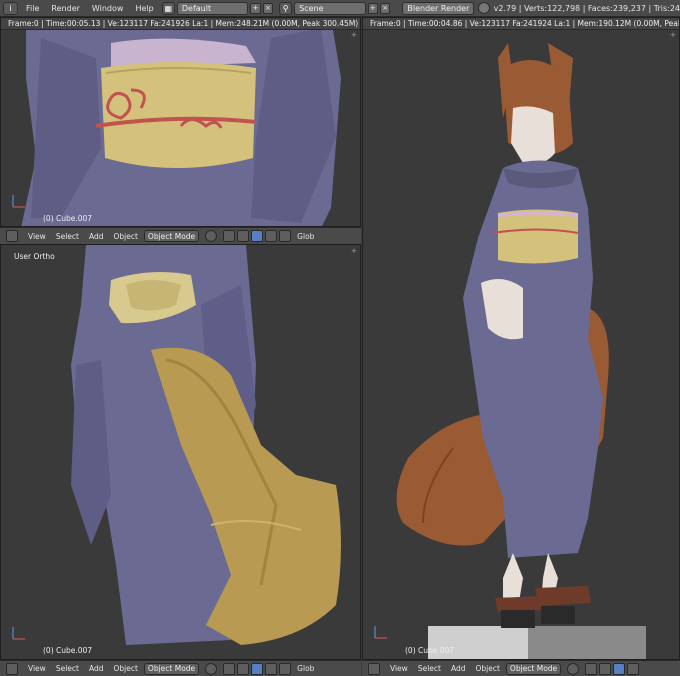 The height and width of the screenshot is (676, 680). Describe the element at coordinates (286, 8) in the screenshot. I see `scene-icon: ⚲` at that location.